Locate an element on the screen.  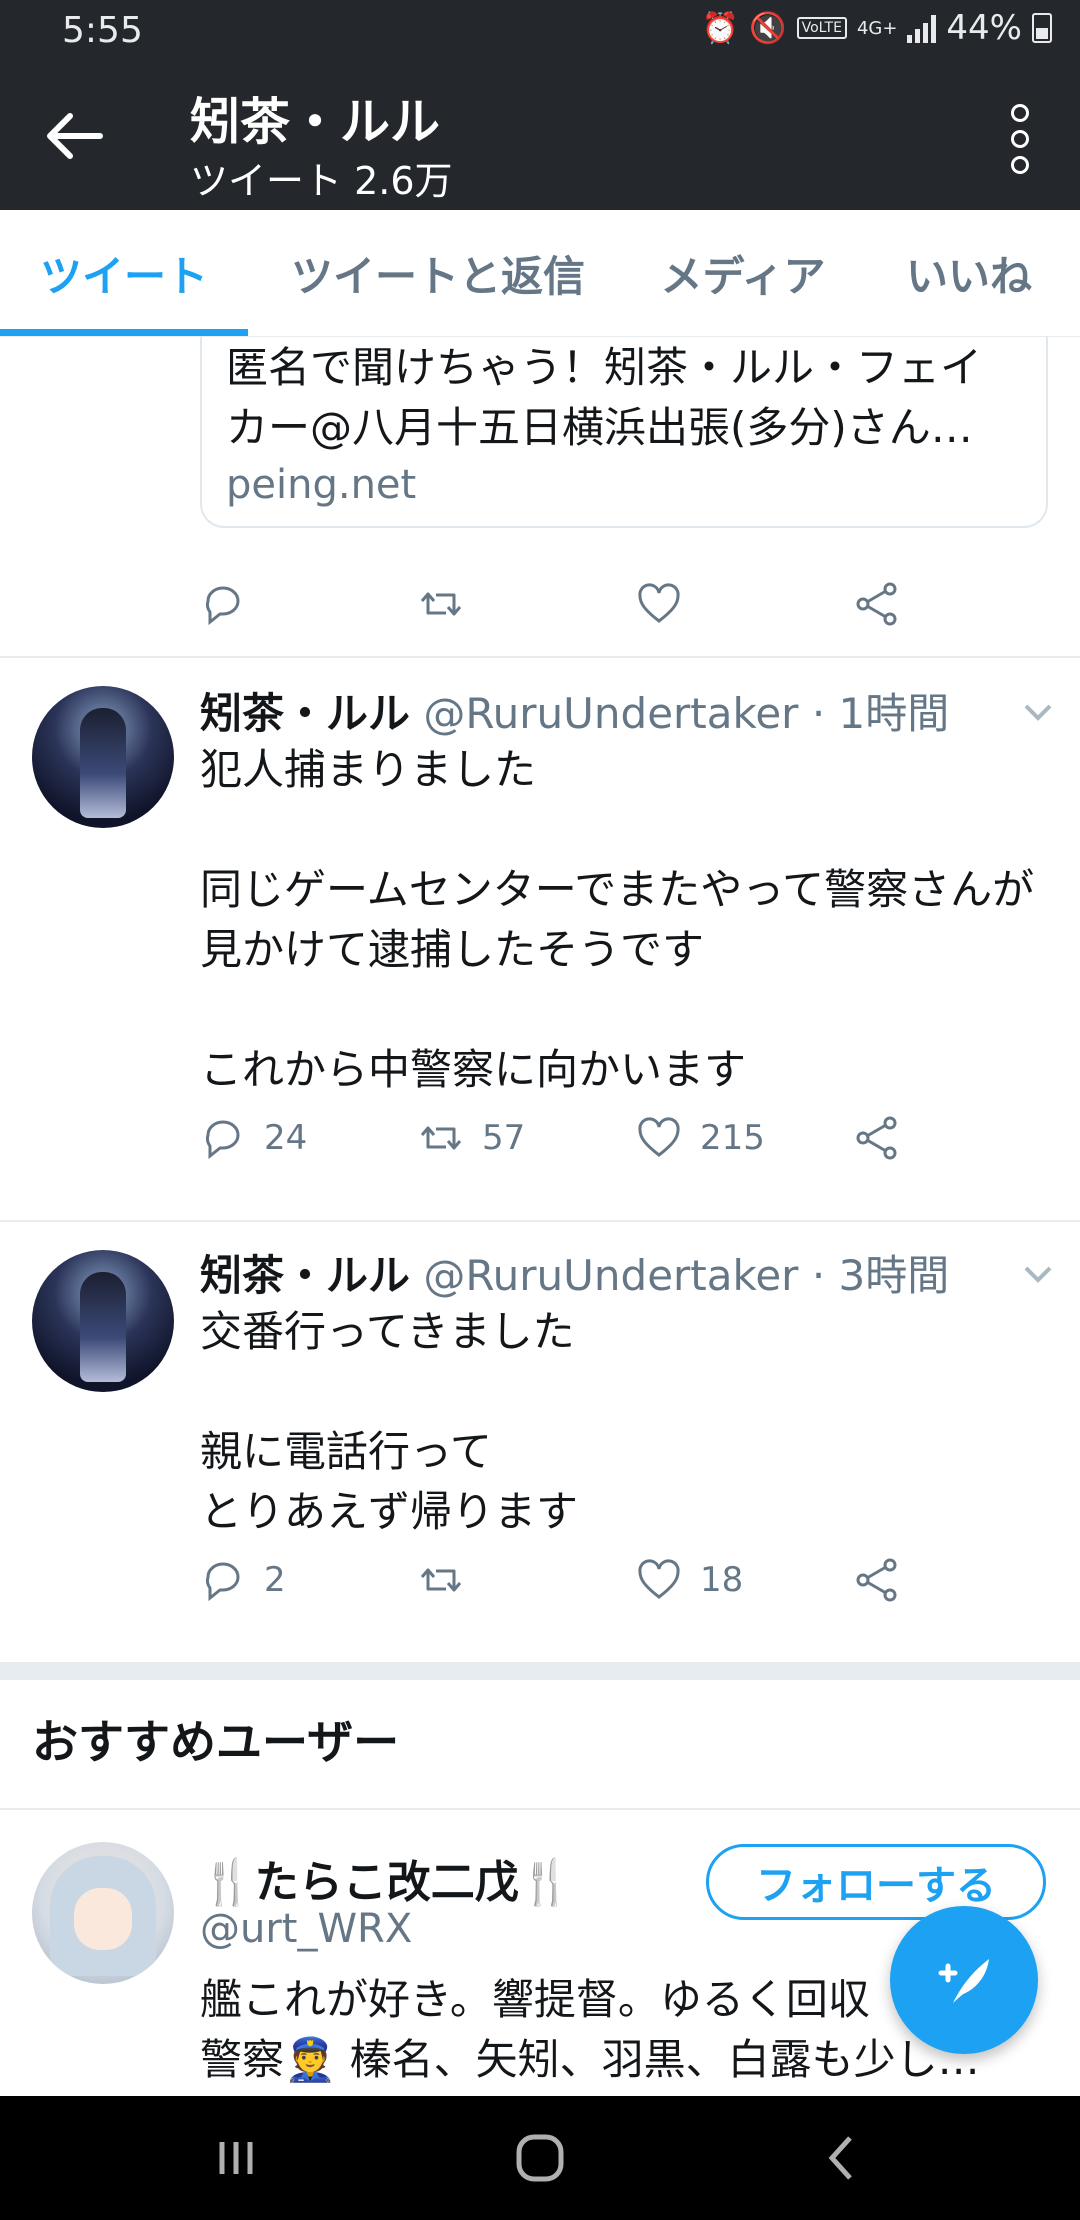
feather-plus-icon is located at coordinates (963, 1981).